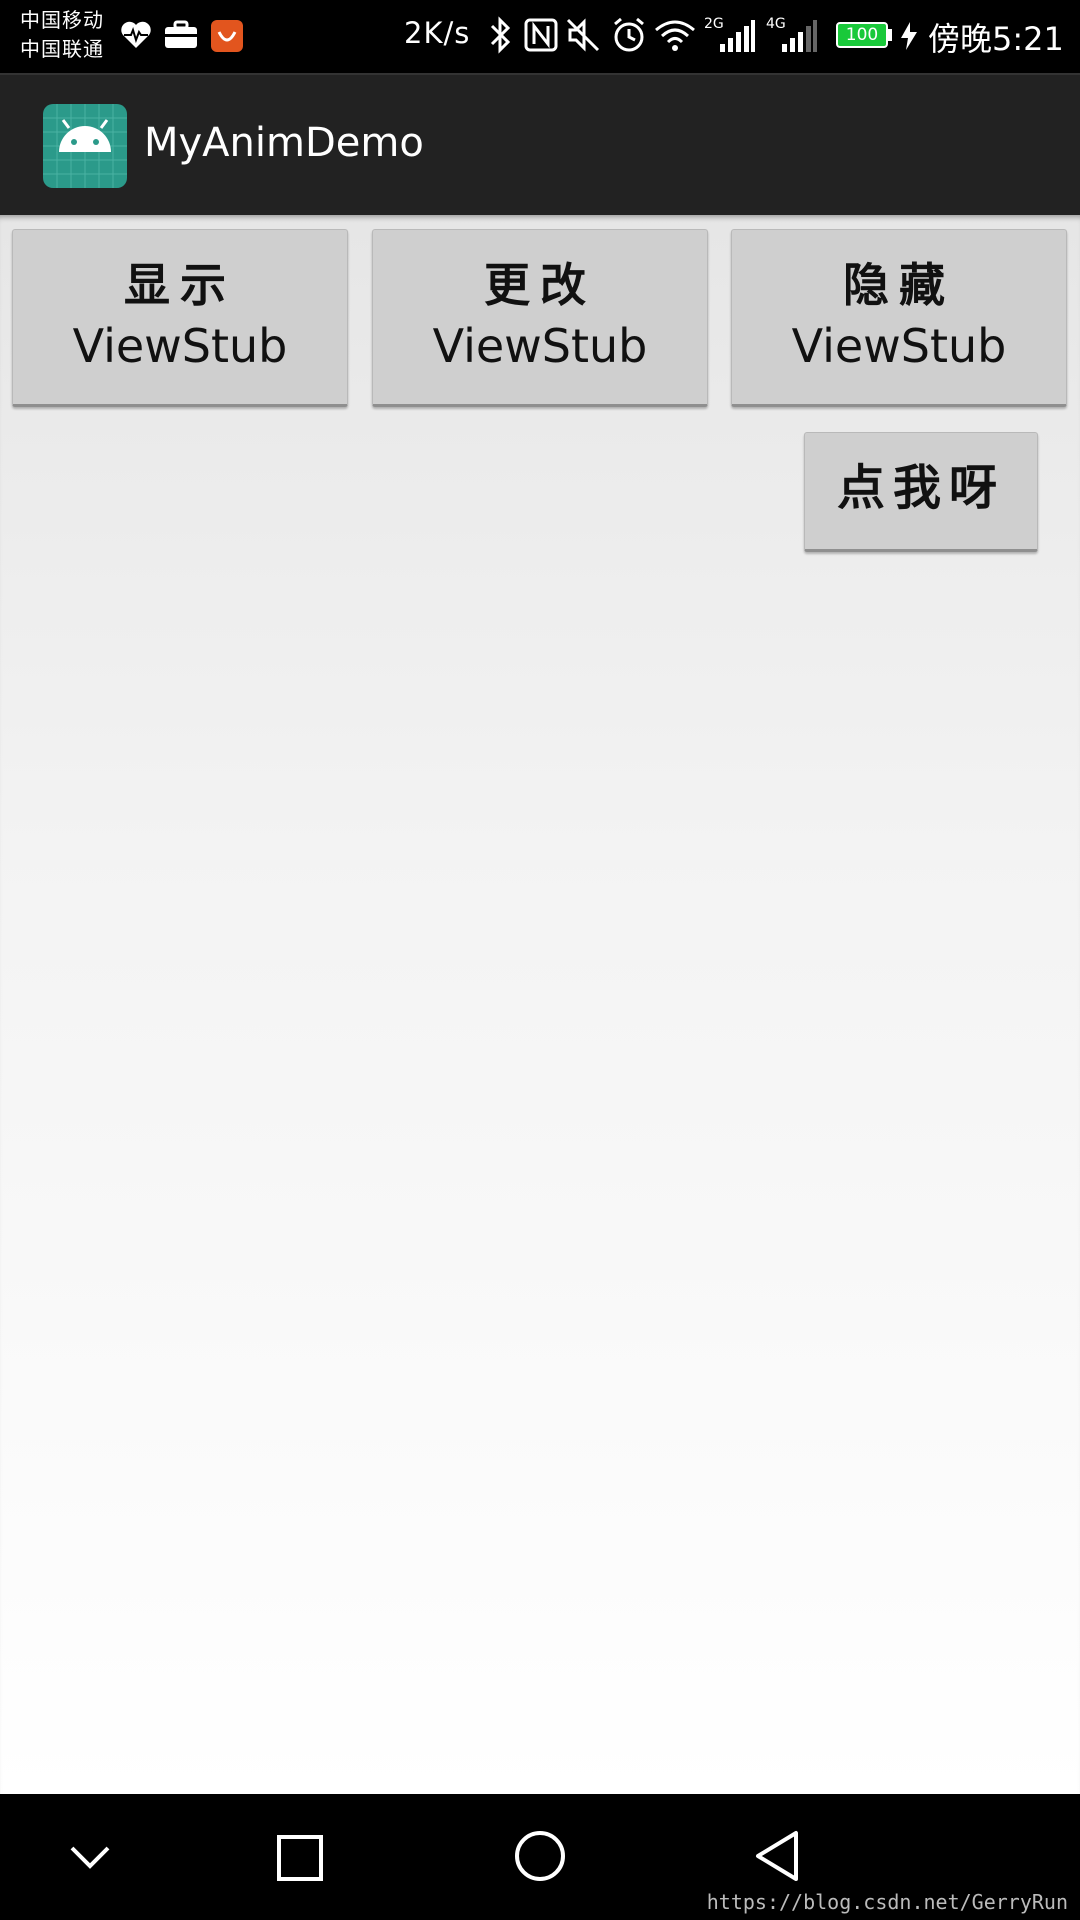  Describe the element at coordinates (62, 49) in the screenshot. I see `carrier-2: 中国联通` at that location.